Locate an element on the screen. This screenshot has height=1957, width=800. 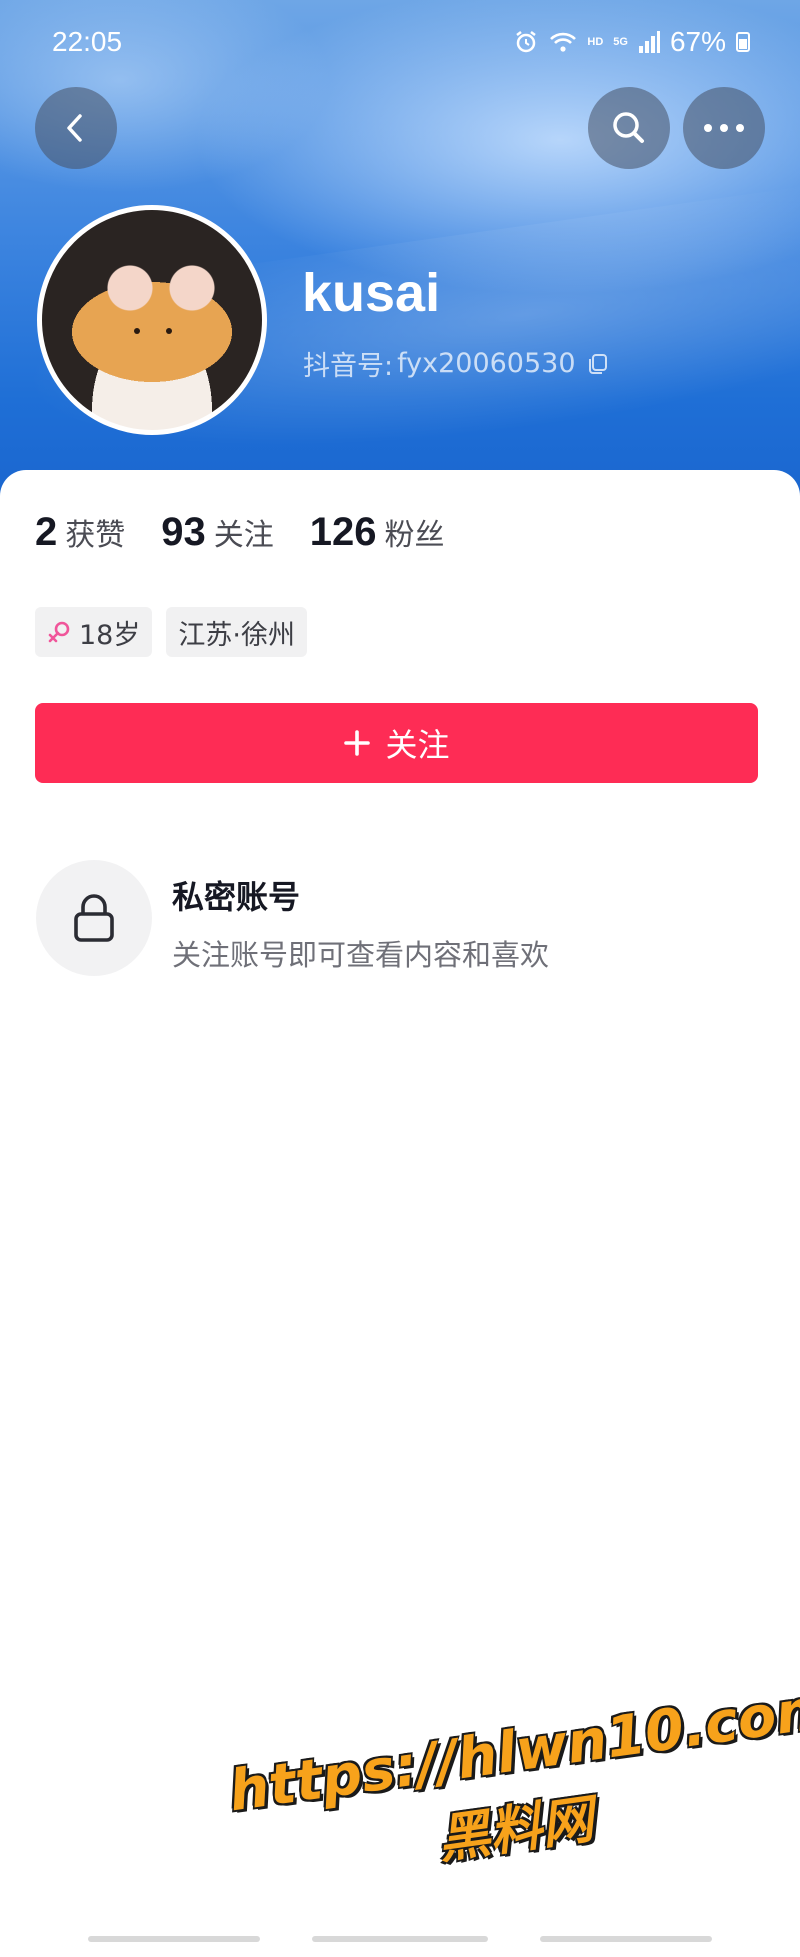
stat-likes: 2 获赞 is located at coordinates (80, 532).